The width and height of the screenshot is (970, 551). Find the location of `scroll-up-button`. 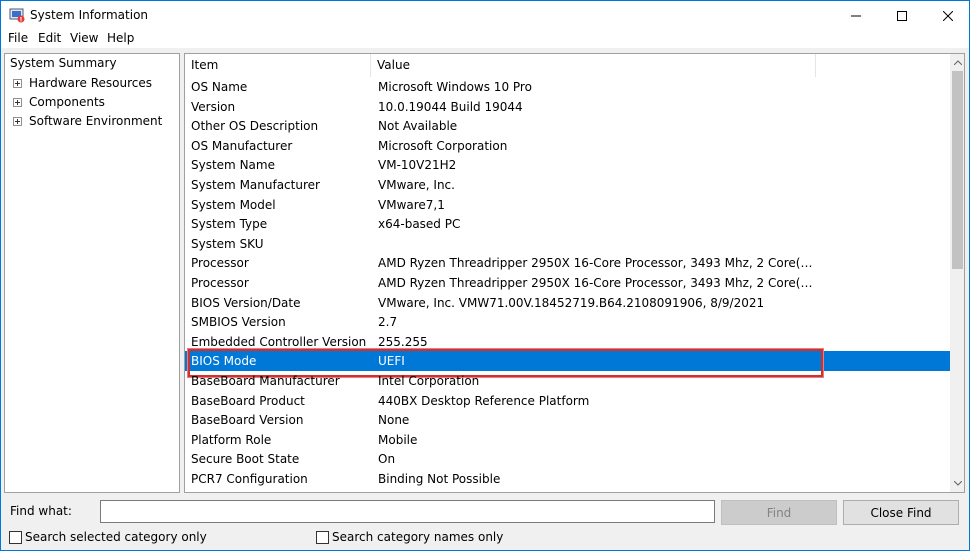

scroll-up-button is located at coordinates (957, 62).